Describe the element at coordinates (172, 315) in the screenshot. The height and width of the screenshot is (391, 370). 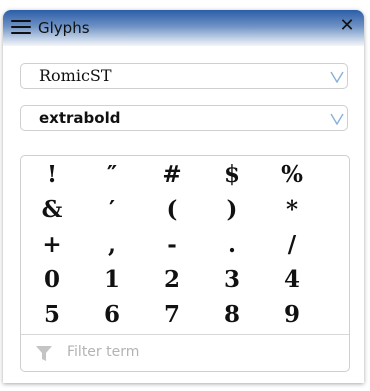
I see `glyph-cell: 7` at that location.